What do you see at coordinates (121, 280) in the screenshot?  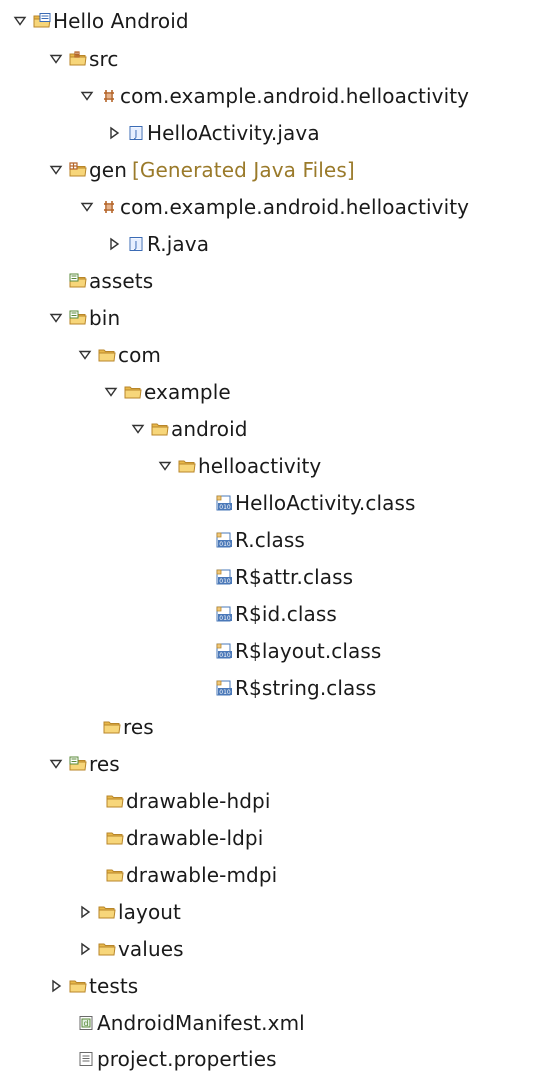 I see `tree-item-label: assets` at bounding box center [121, 280].